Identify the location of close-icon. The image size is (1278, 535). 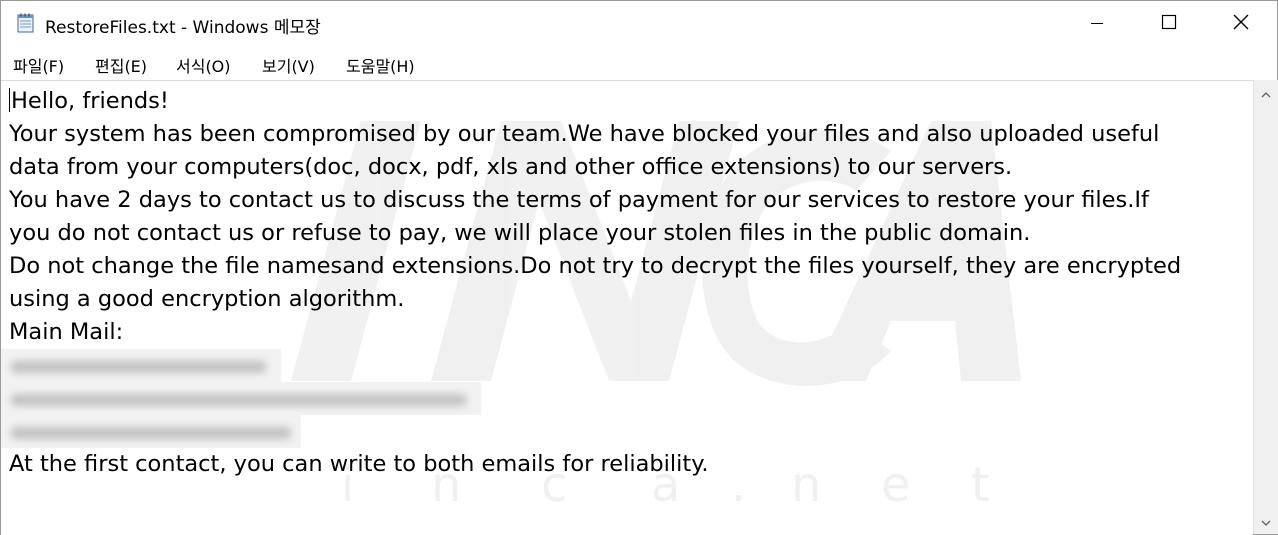
(1241, 24).